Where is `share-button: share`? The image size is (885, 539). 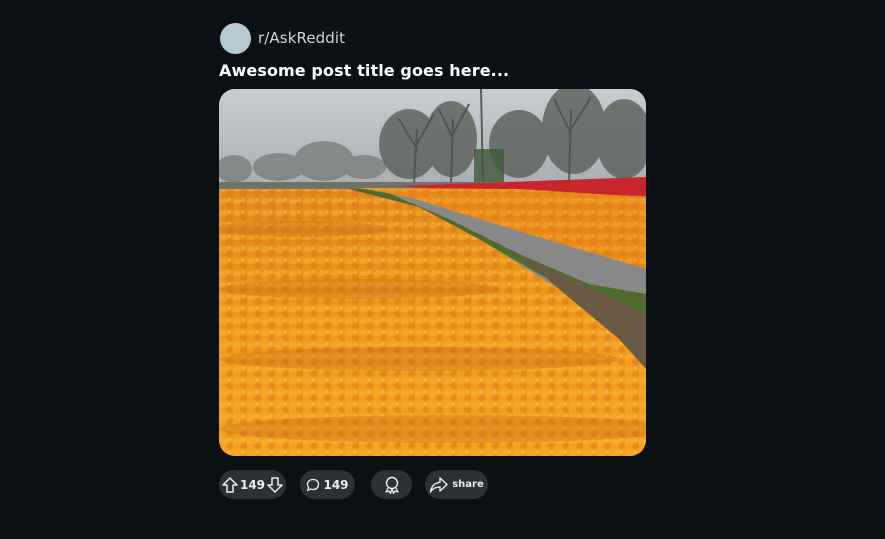 share-button: share is located at coordinates (456, 484).